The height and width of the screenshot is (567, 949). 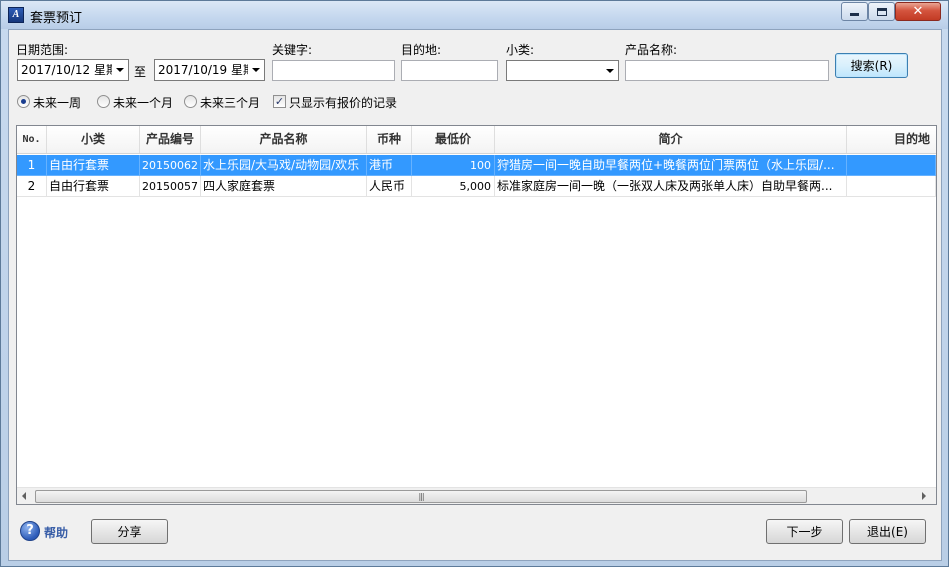 What do you see at coordinates (284, 139) in the screenshot?
I see `column-header-name: 产品名称` at bounding box center [284, 139].